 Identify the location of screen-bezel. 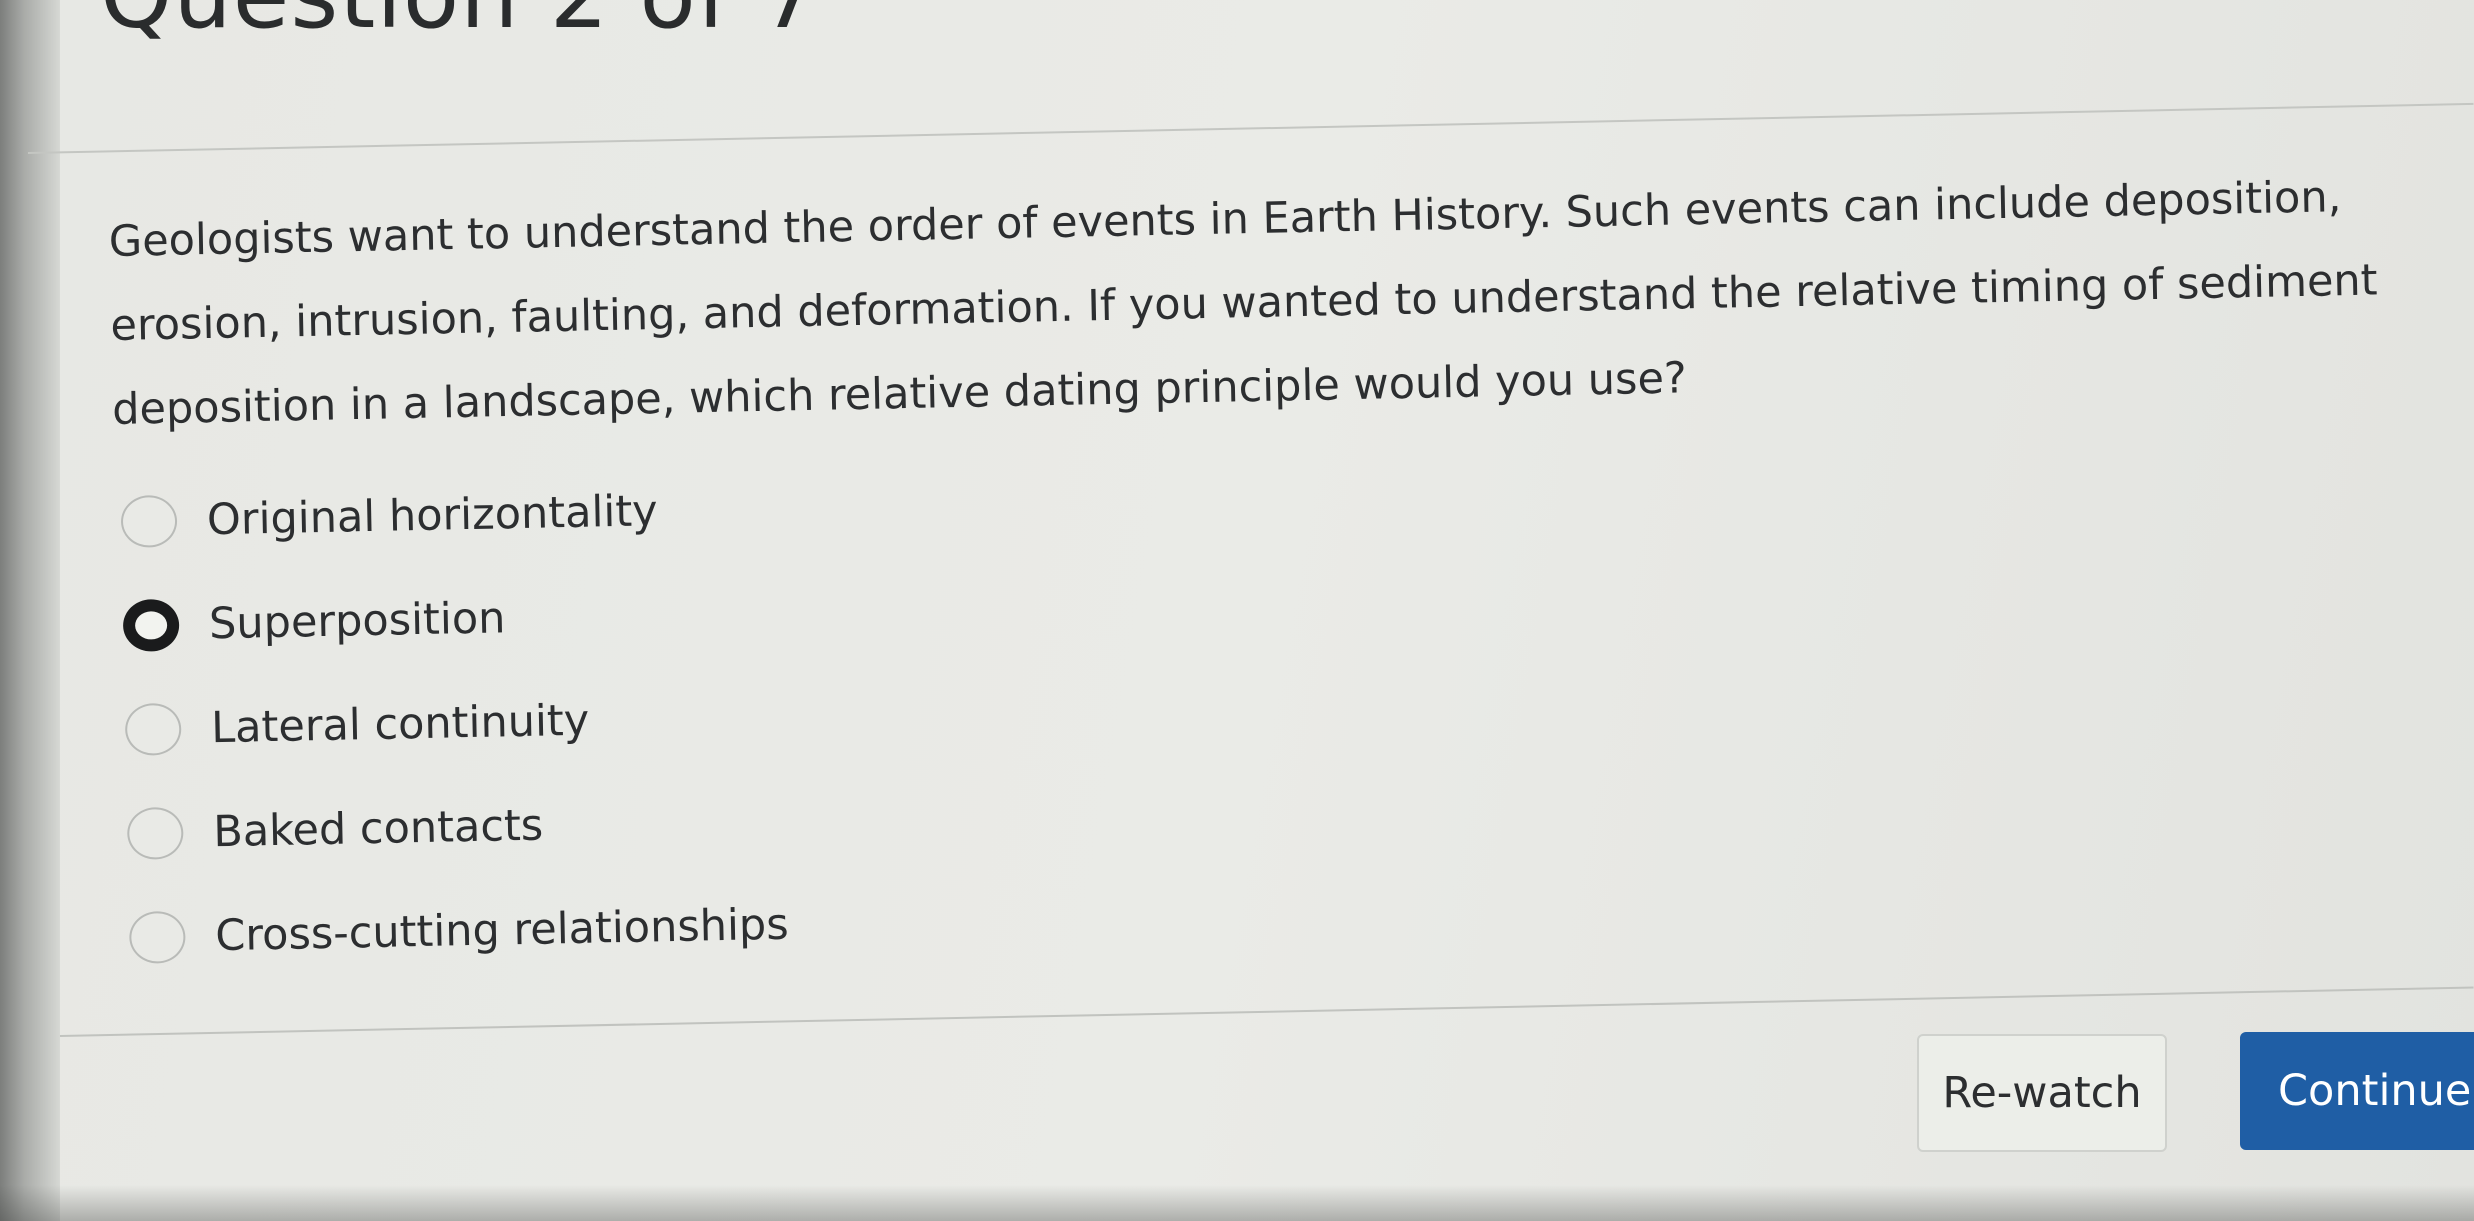
(30, 610).